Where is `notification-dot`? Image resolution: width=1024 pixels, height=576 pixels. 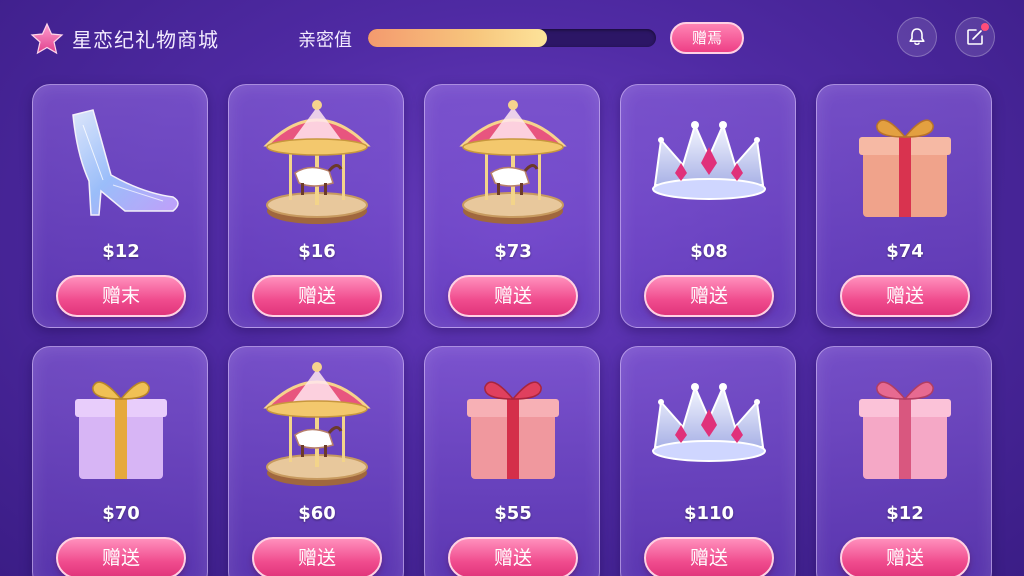 notification-dot is located at coordinates (985, 27).